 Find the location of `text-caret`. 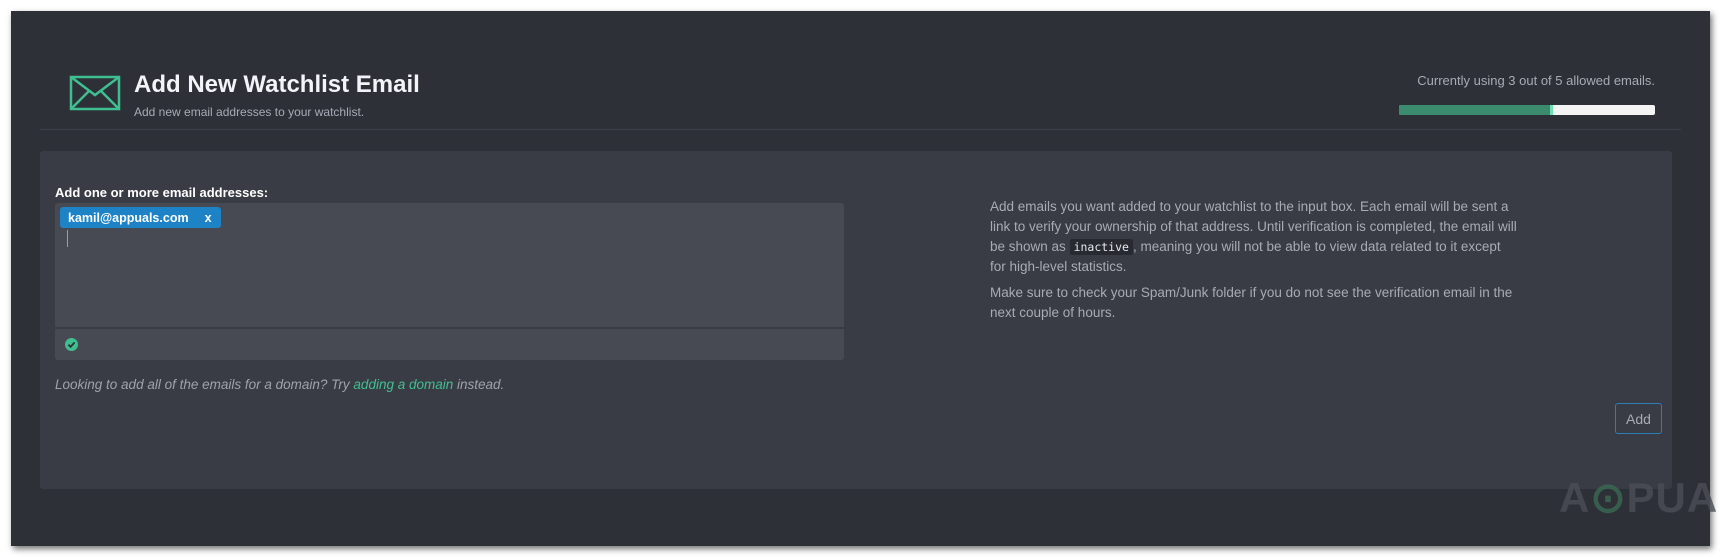

text-caret is located at coordinates (67, 238).